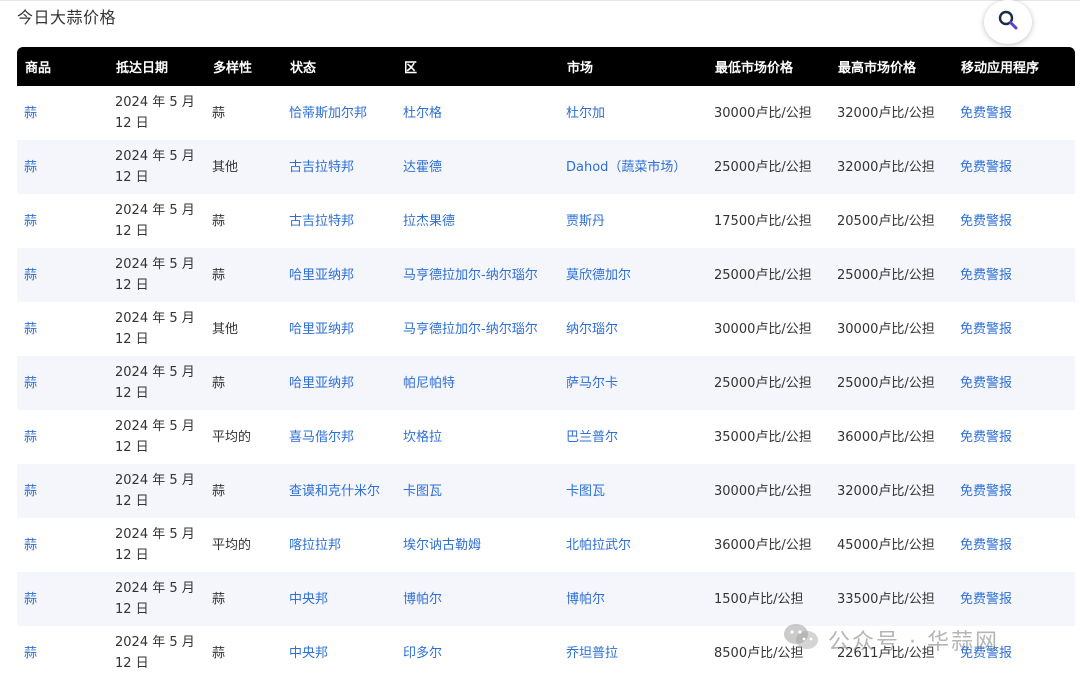 The image size is (1080, 684). Describe the element at coordinates (303, 68) in the screenshot. I see `header-state: 状态` at that location.